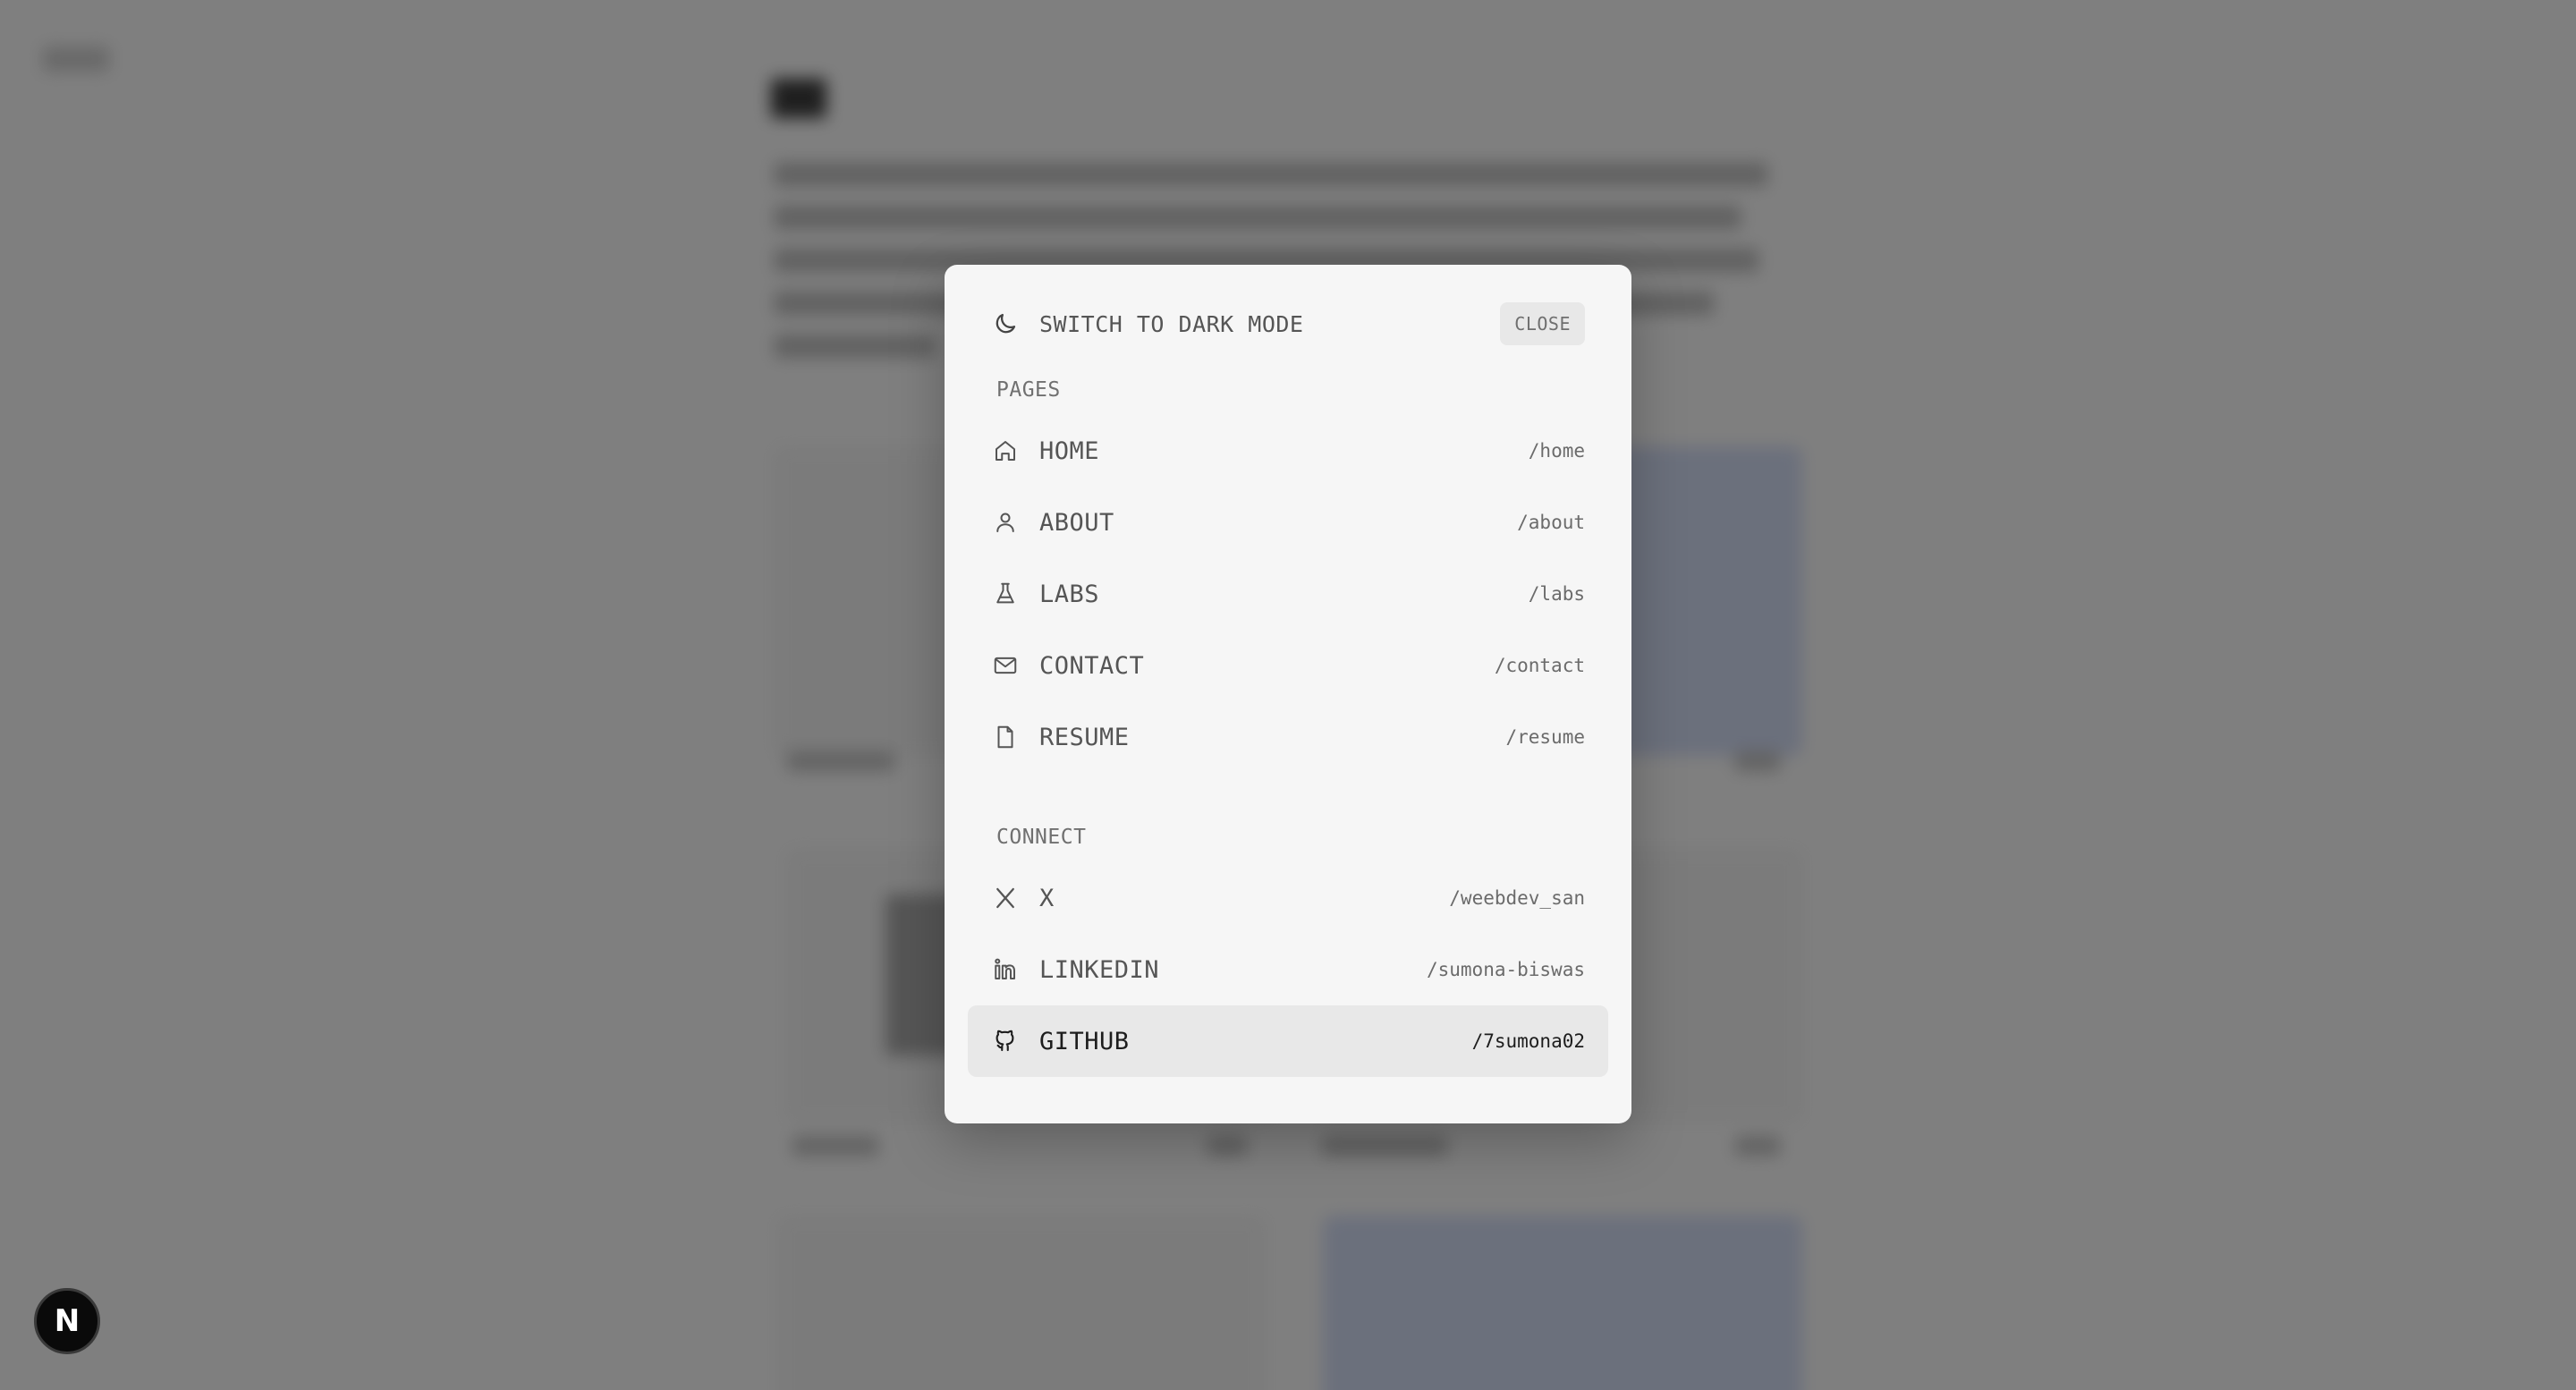 This screenshot has width=2576, height=1390. What do you see at coordinates (1005, 1041) in the screenshot?
I see `github-icon` at bounding box center [1005, 1041].